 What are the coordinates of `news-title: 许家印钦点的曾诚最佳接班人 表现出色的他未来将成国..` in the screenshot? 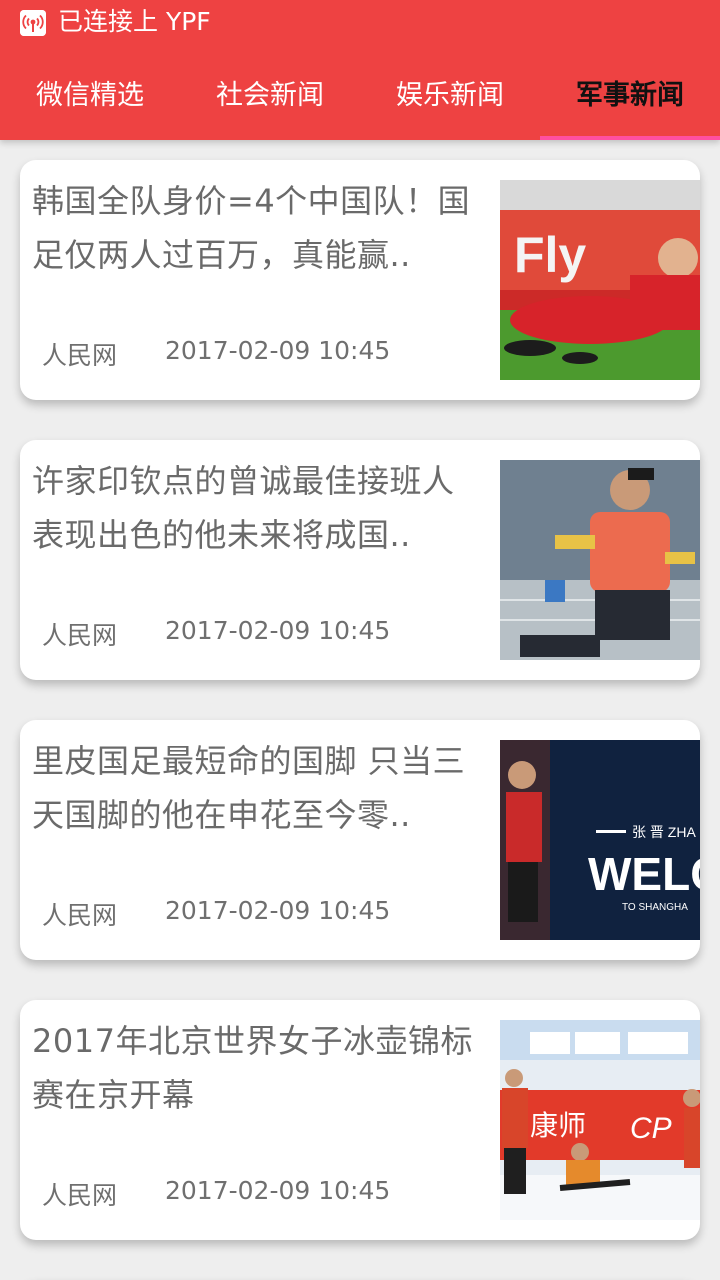 It's located at (243, 508).